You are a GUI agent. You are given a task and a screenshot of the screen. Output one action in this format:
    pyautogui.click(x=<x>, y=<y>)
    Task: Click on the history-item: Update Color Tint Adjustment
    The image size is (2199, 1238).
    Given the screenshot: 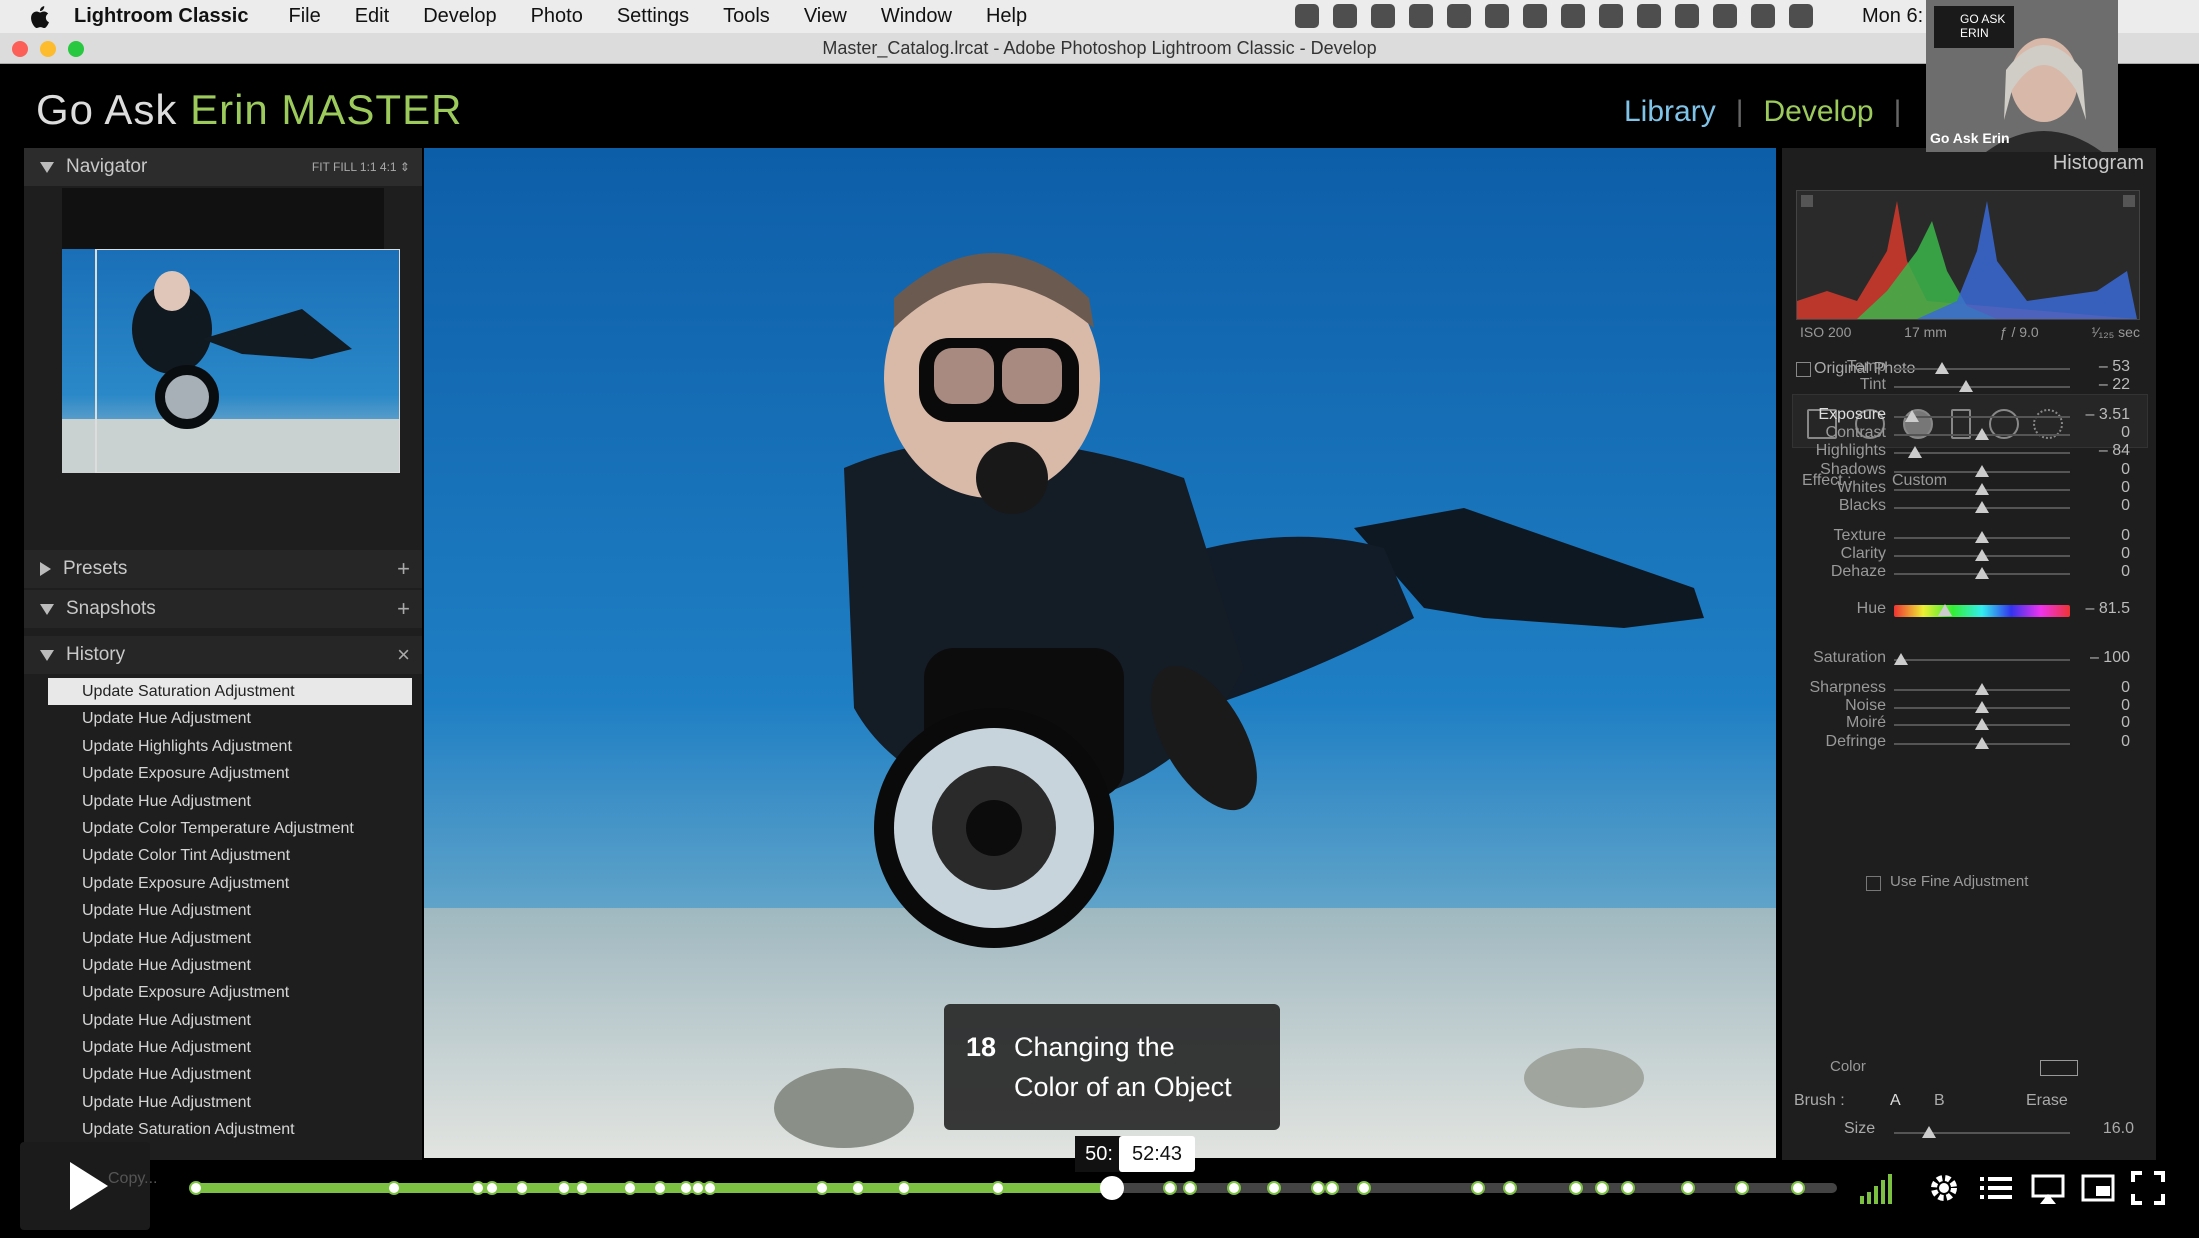 What is the action you would take?
    pyautogui.click(x=230, y=855)
    